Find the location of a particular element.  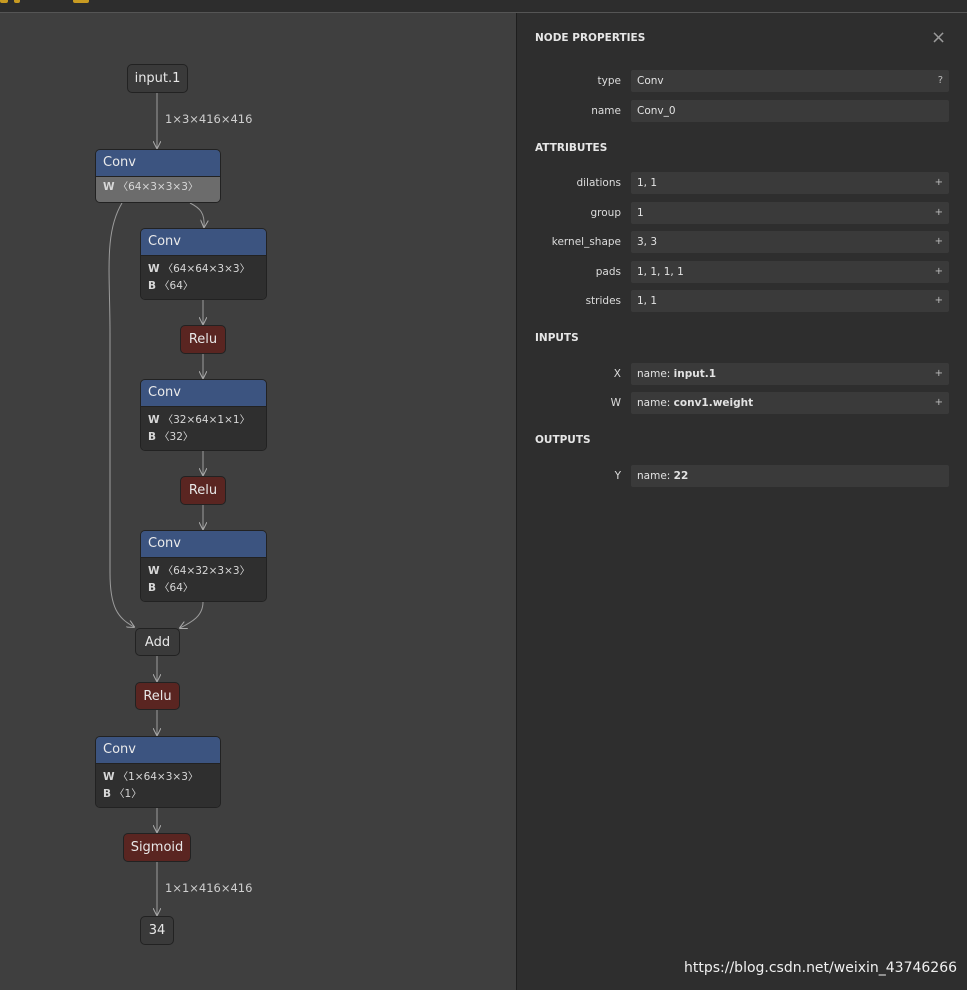

inputs-title: INPUTS is located at coordinates (557, 338).